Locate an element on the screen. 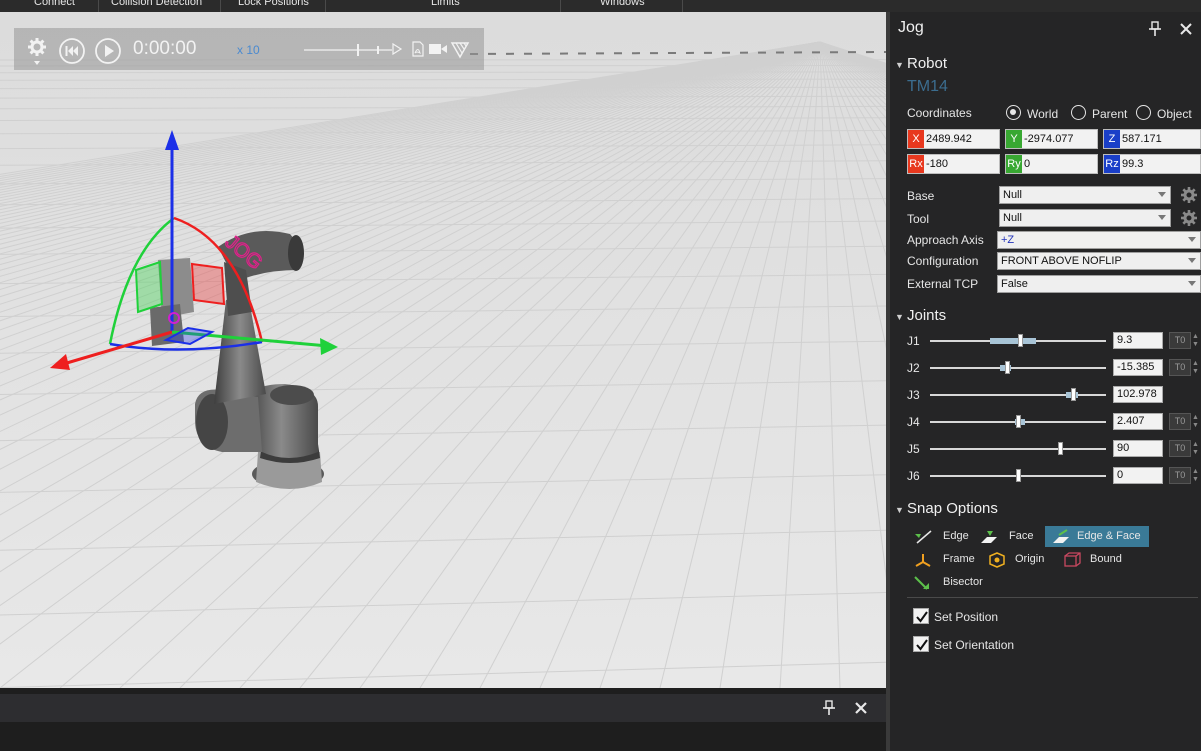 This screenshot has width=1201, height=751. export-pdf-icon is located at coordinates (418, 49).